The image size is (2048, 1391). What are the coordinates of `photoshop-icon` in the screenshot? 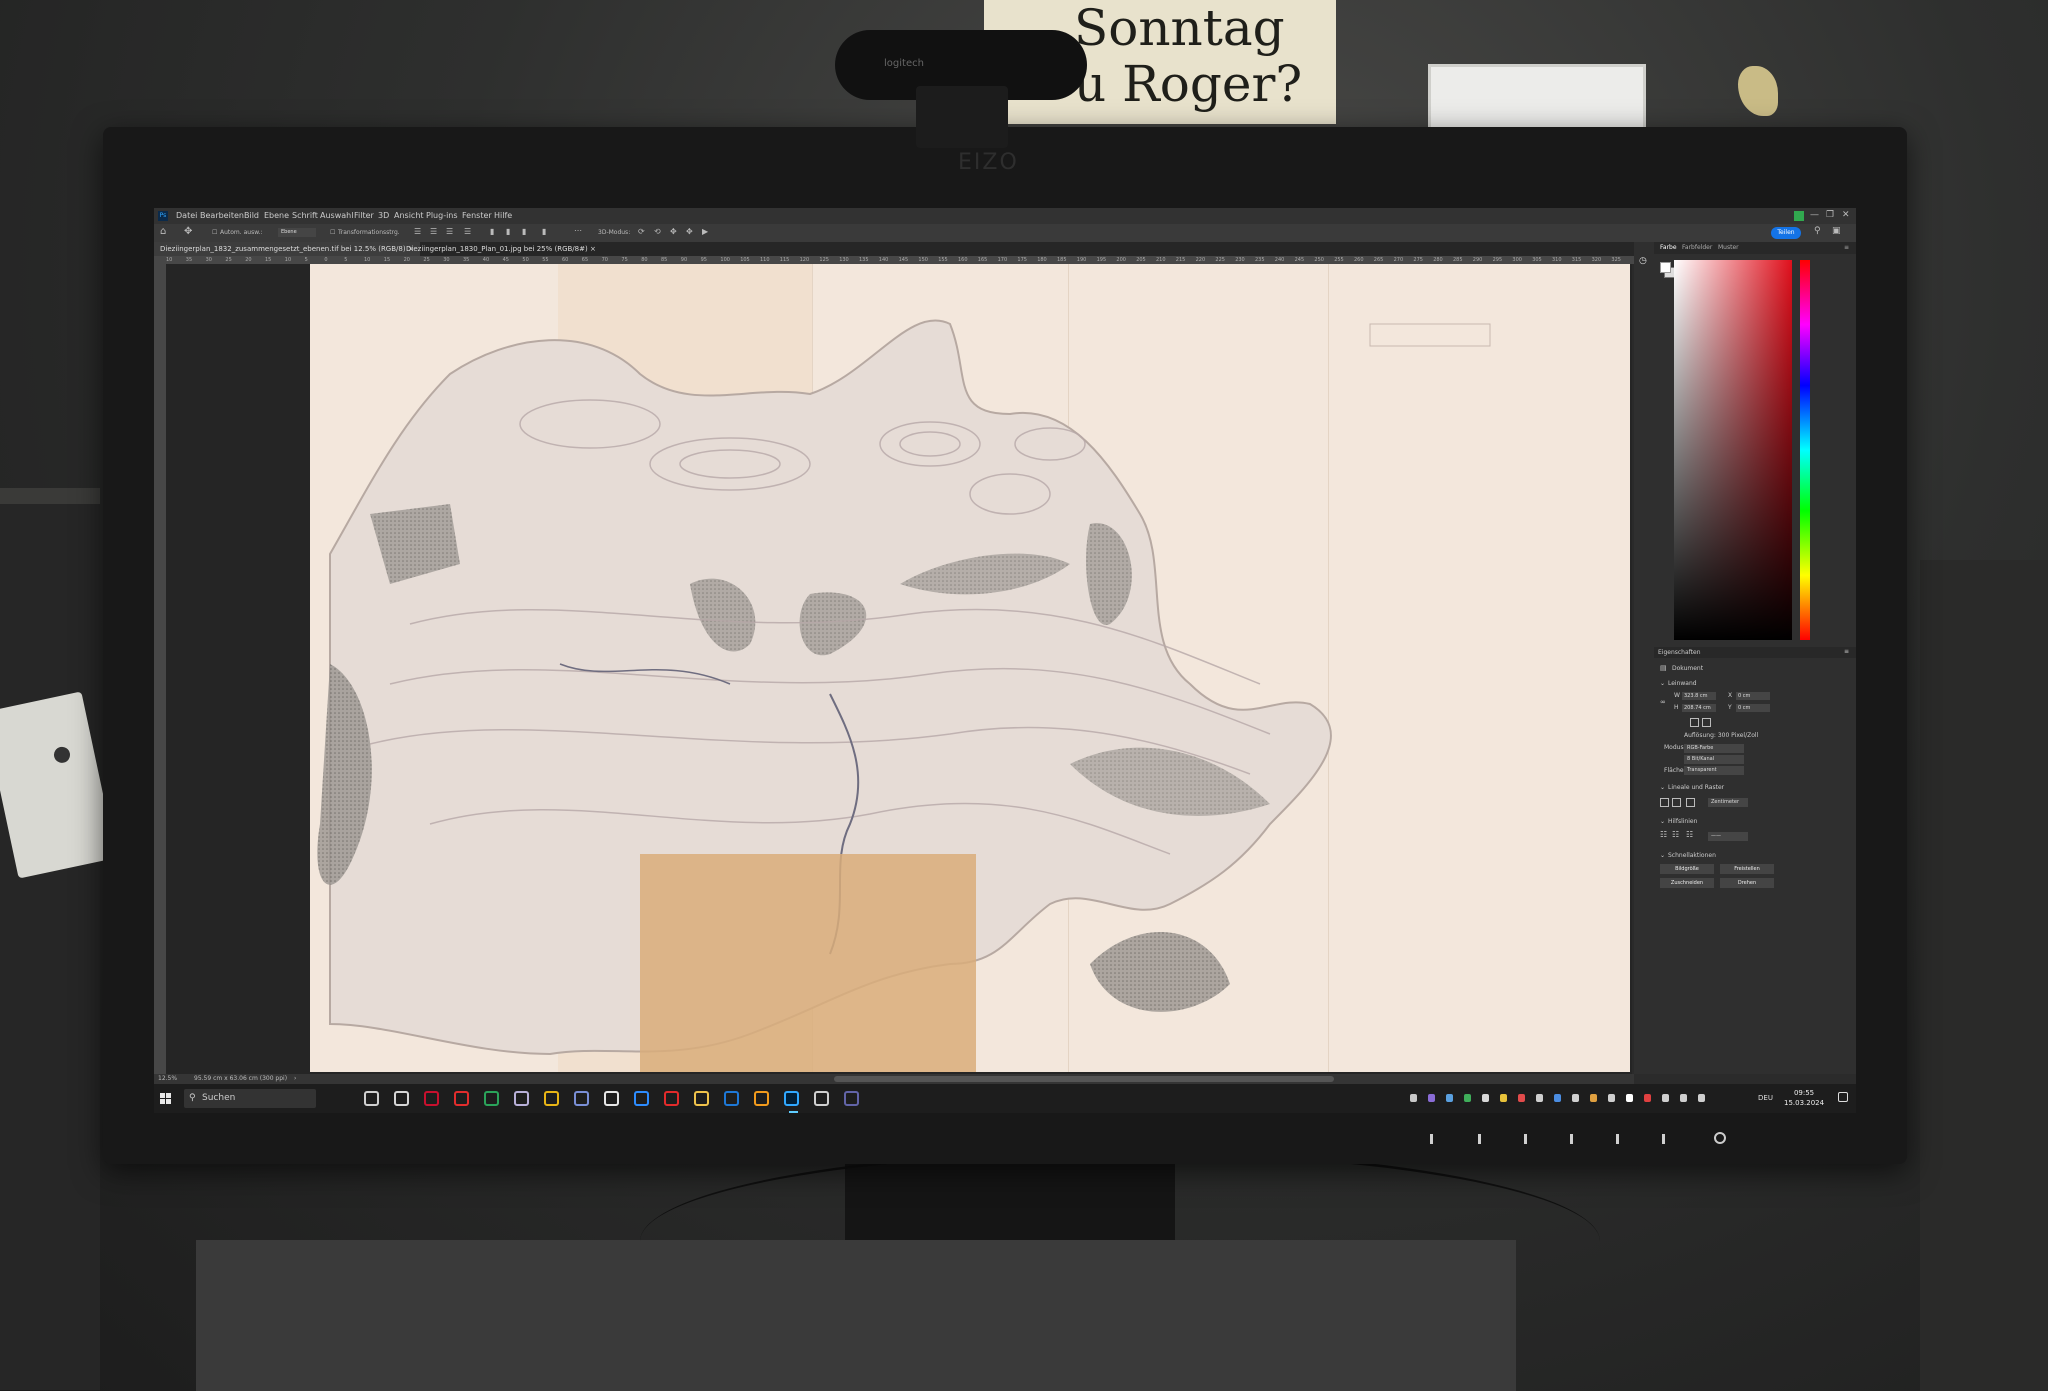 It's located at (791, 1102).